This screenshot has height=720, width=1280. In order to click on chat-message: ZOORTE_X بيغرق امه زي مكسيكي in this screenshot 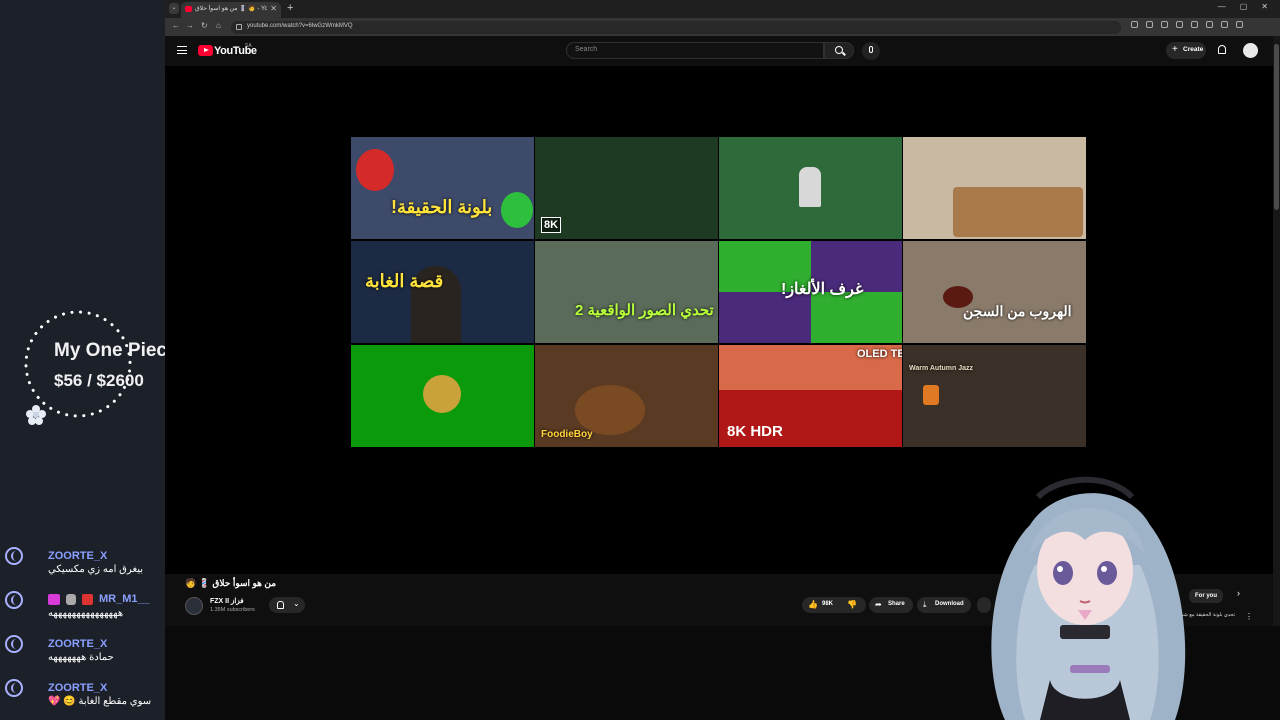, I will do `click(95, 567)`.